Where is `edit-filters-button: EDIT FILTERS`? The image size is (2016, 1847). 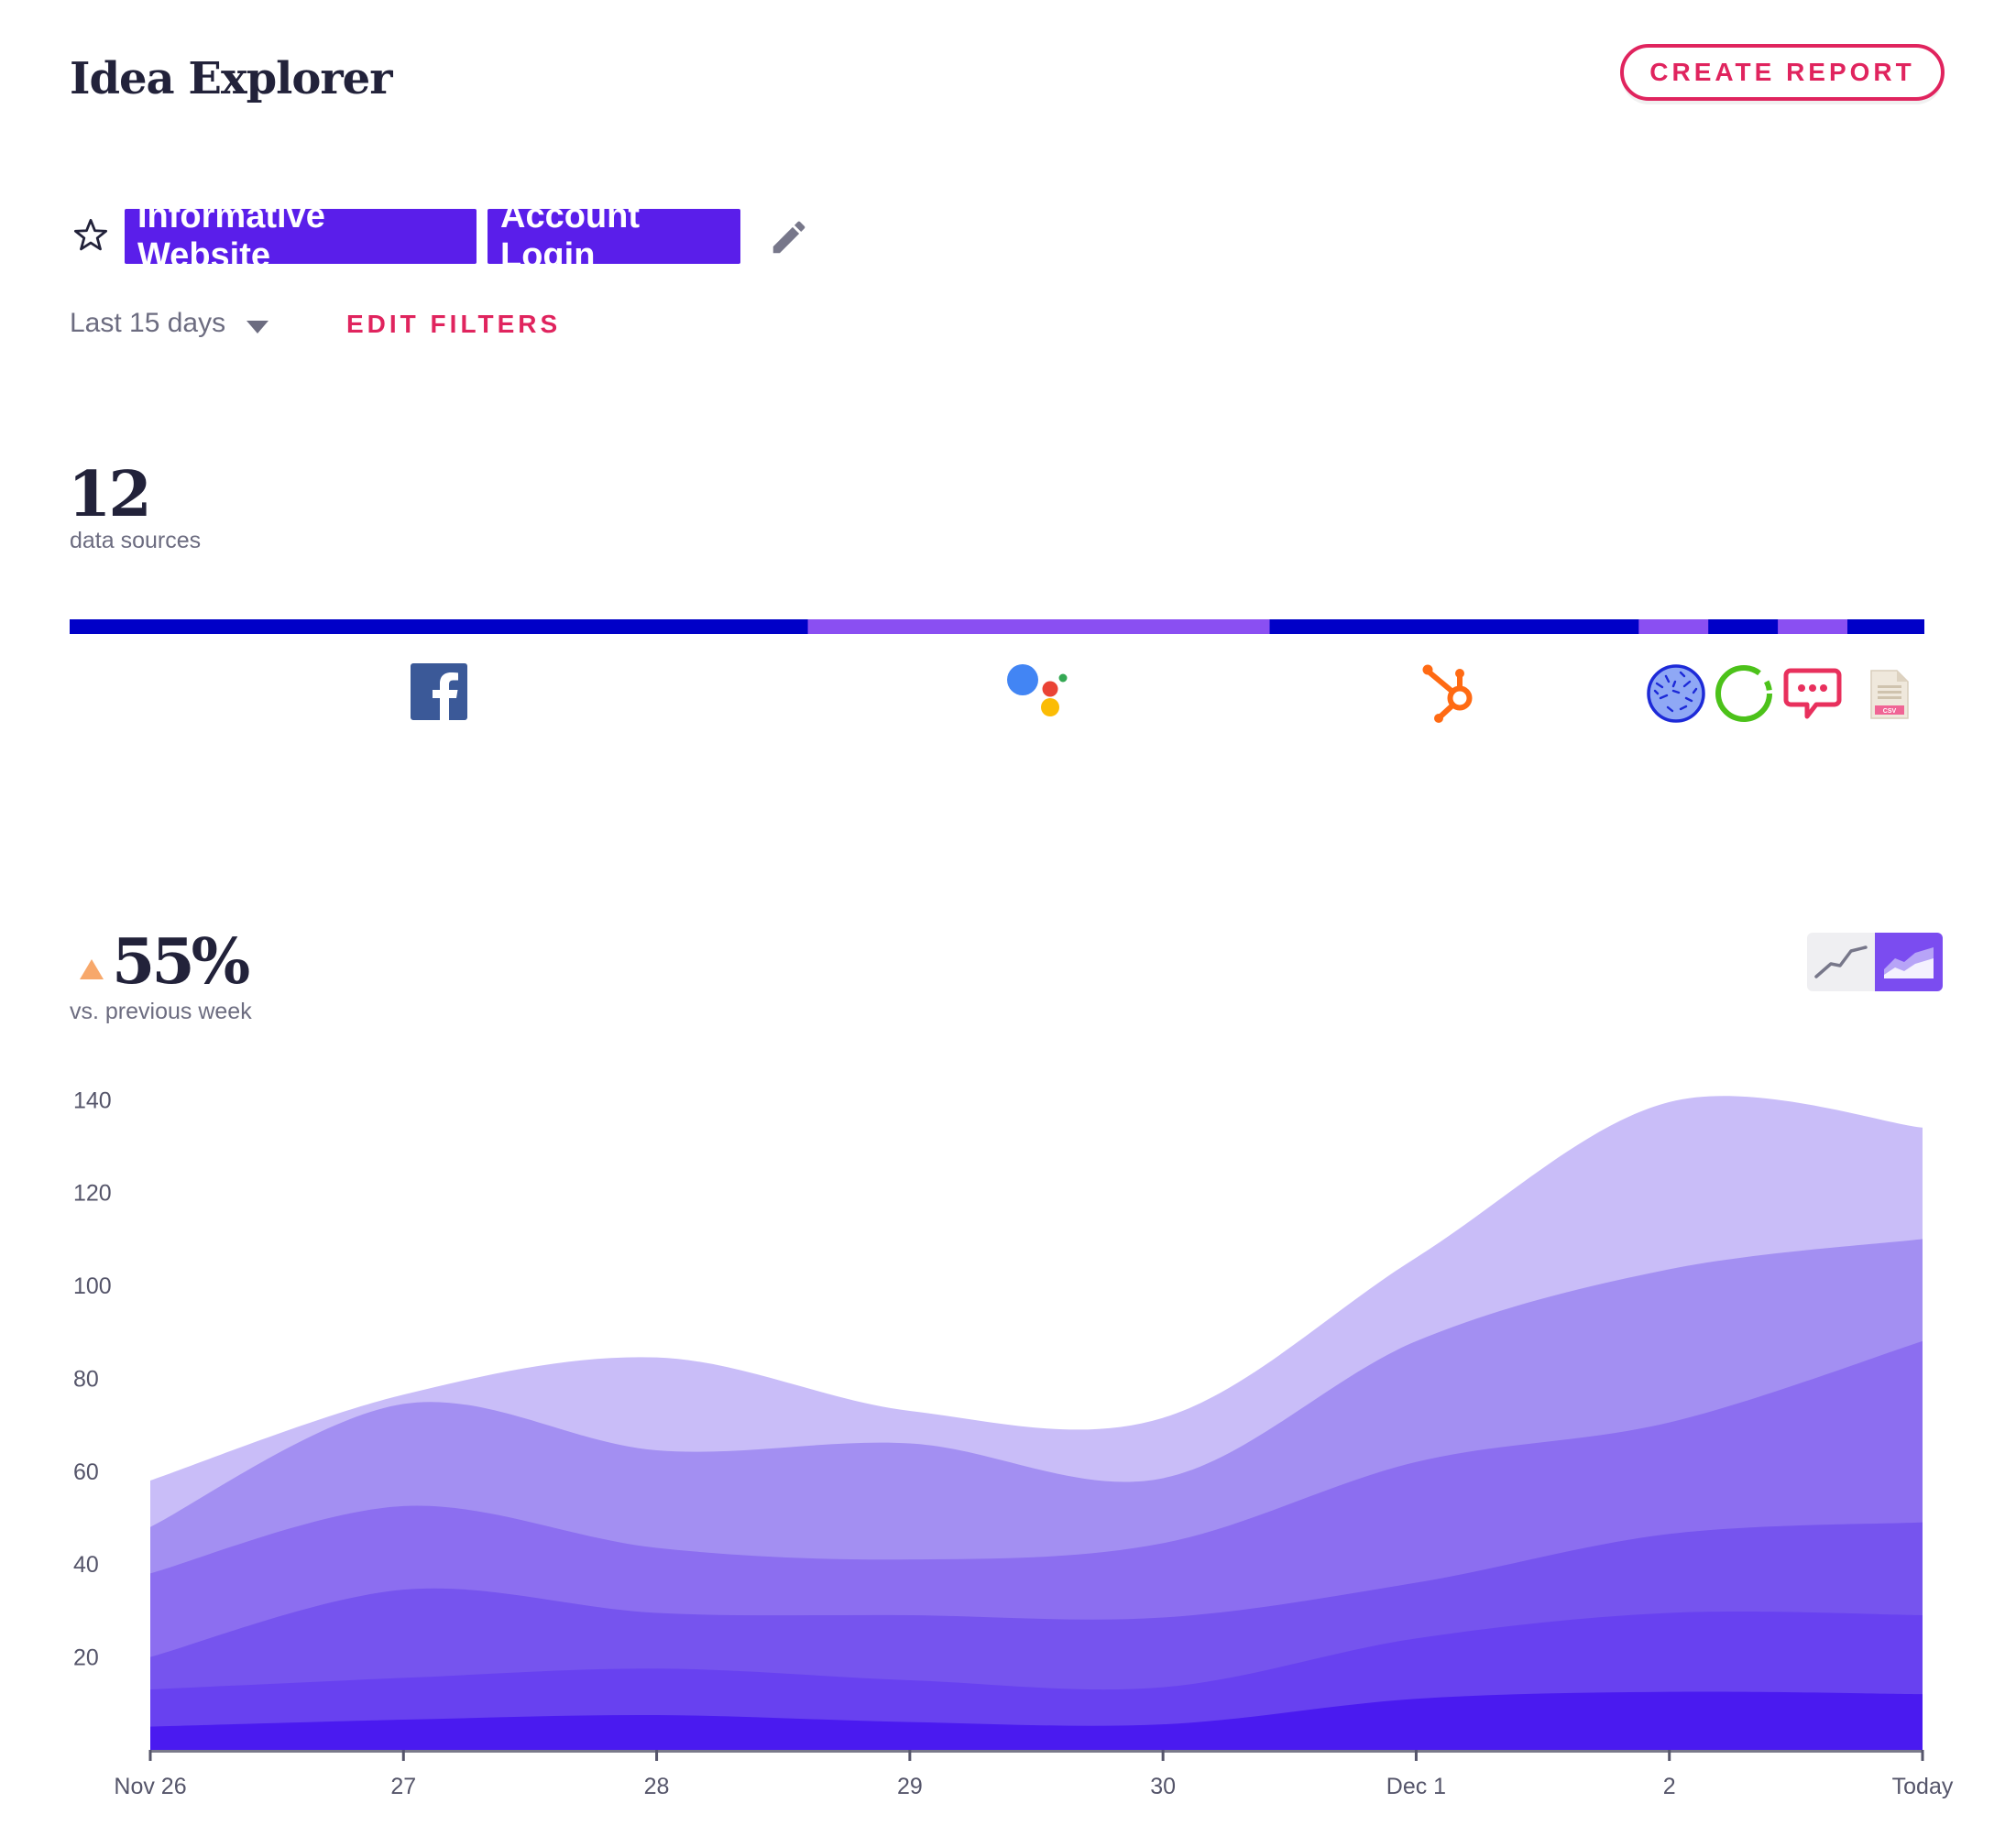 edit-filters-button: EDIT FILTERS is located at coordinates (453, 324).